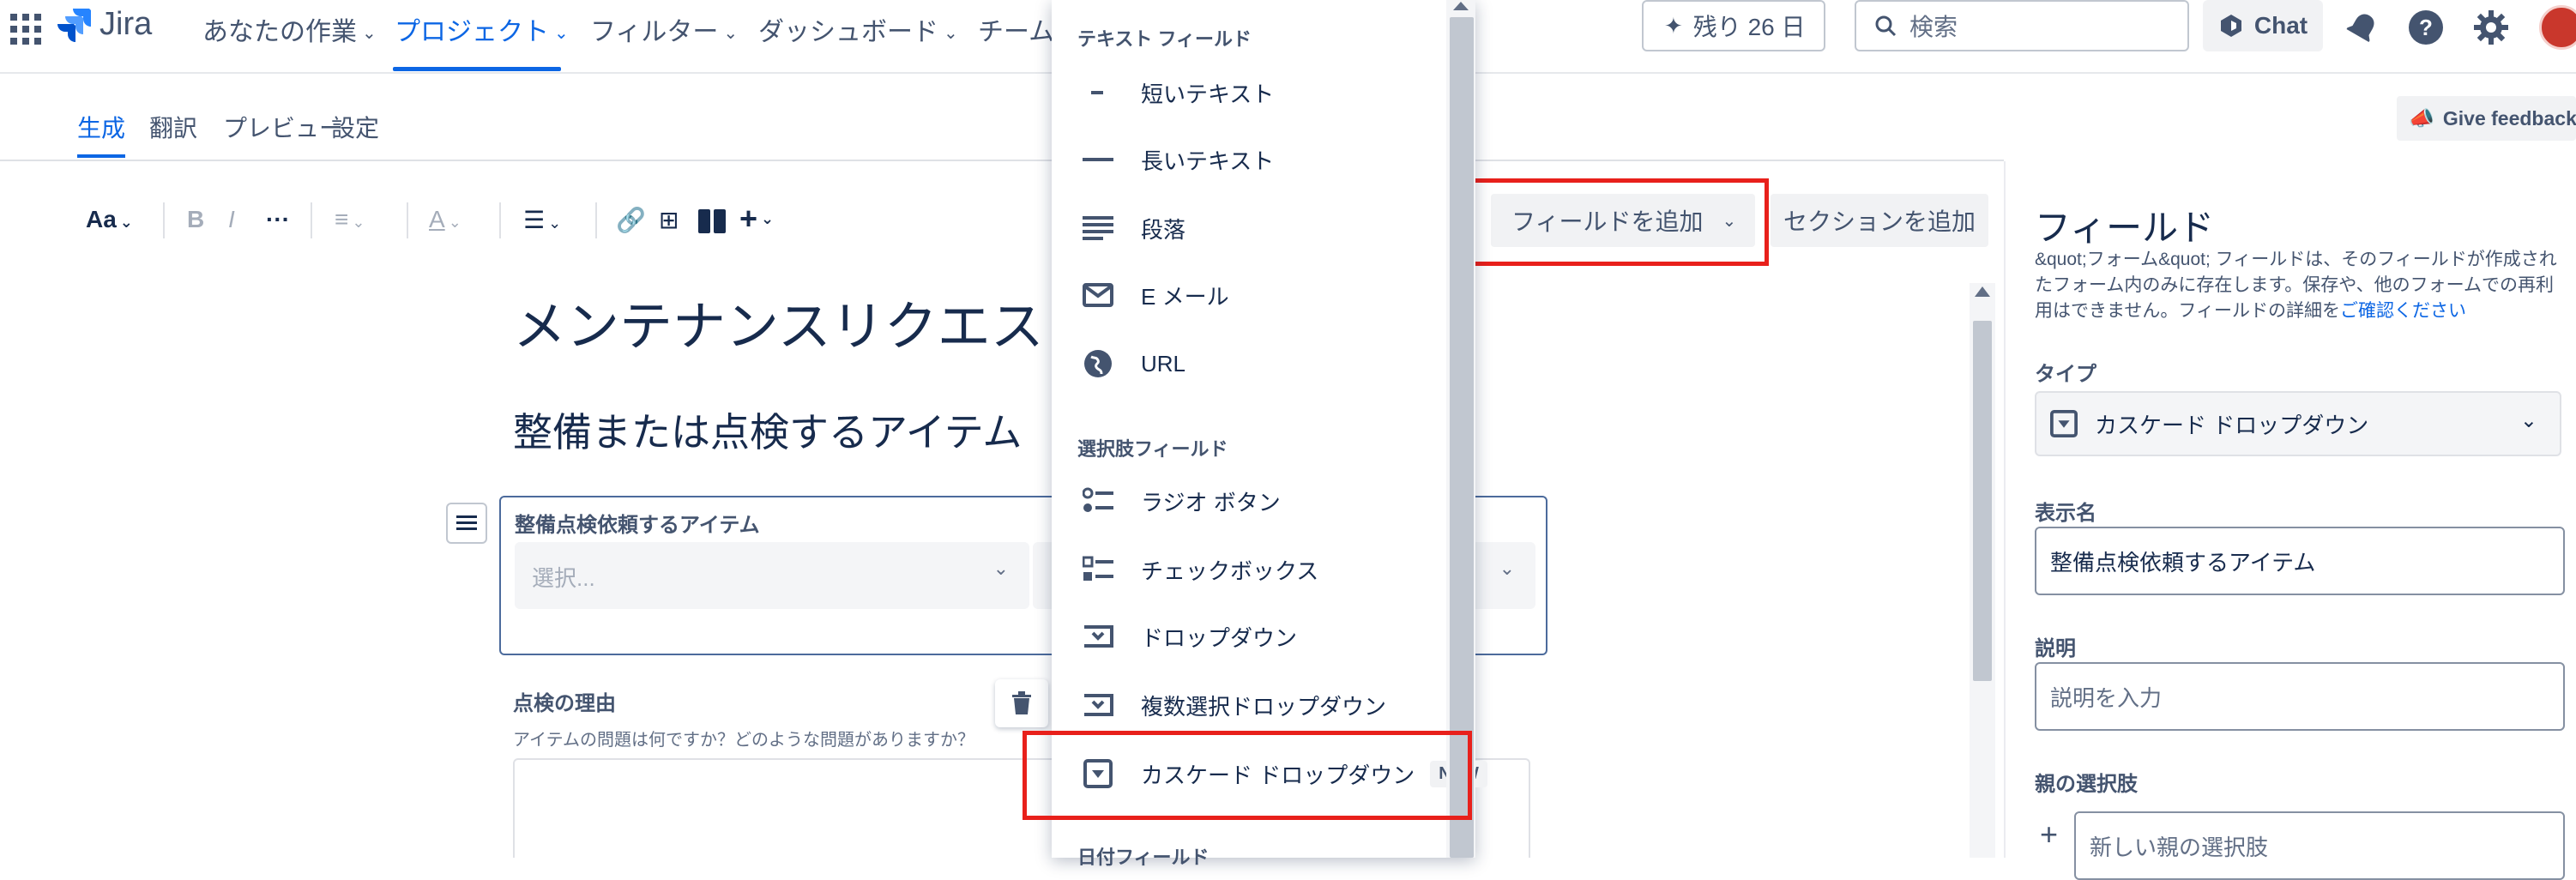 This screenshot has height=880, width=2576. Describe the element at coordinates (1733, 25) in the screenshot. I see `trial-button: ✦ 残り 26 日` at that location.